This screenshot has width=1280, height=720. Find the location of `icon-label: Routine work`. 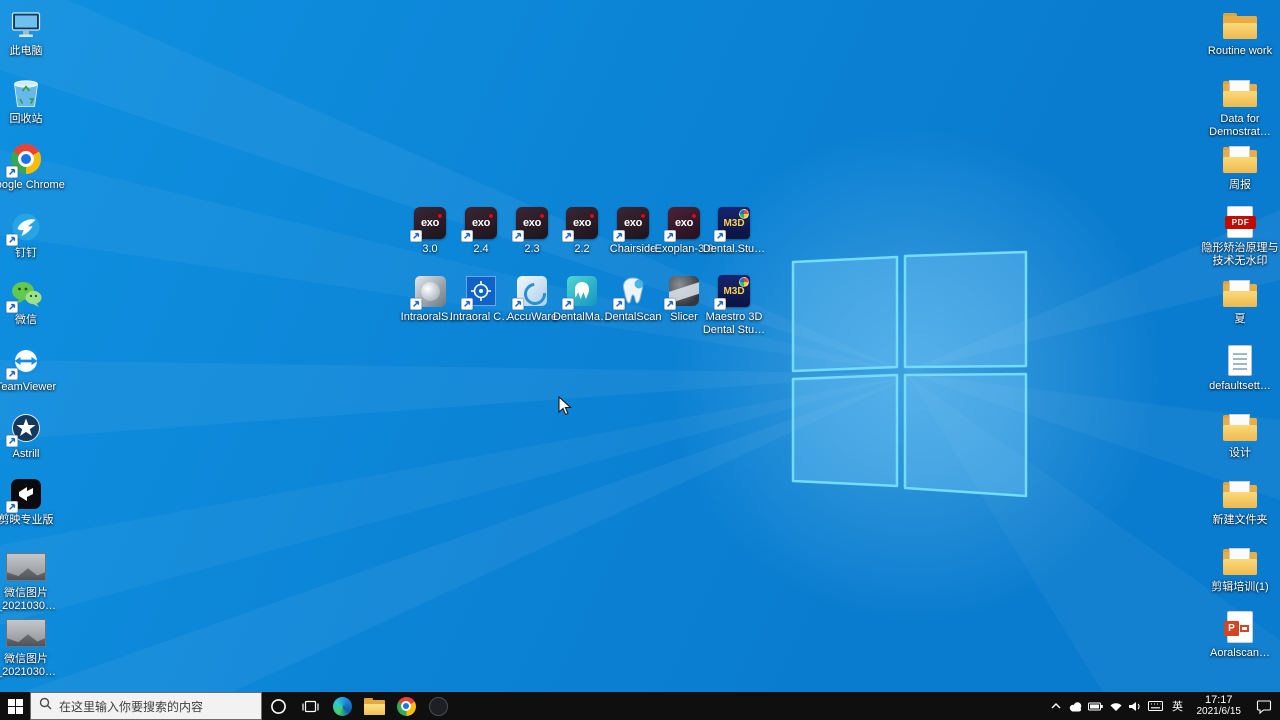

icon-label: Routine work is located at coordinates (1240, 51).